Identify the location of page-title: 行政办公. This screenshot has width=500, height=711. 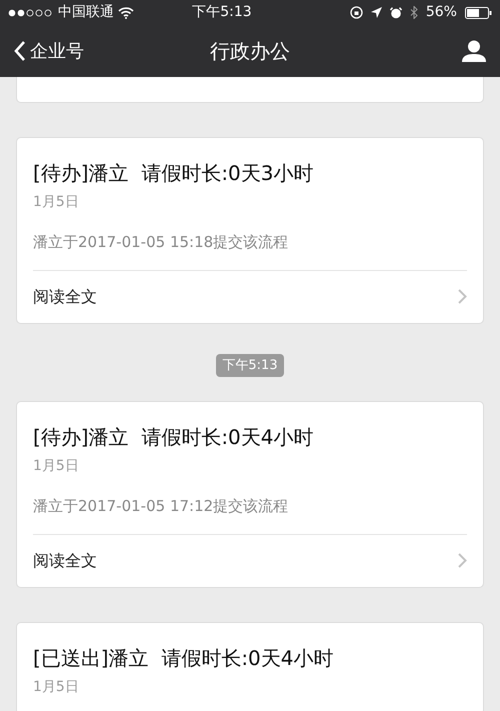
(250, 51).